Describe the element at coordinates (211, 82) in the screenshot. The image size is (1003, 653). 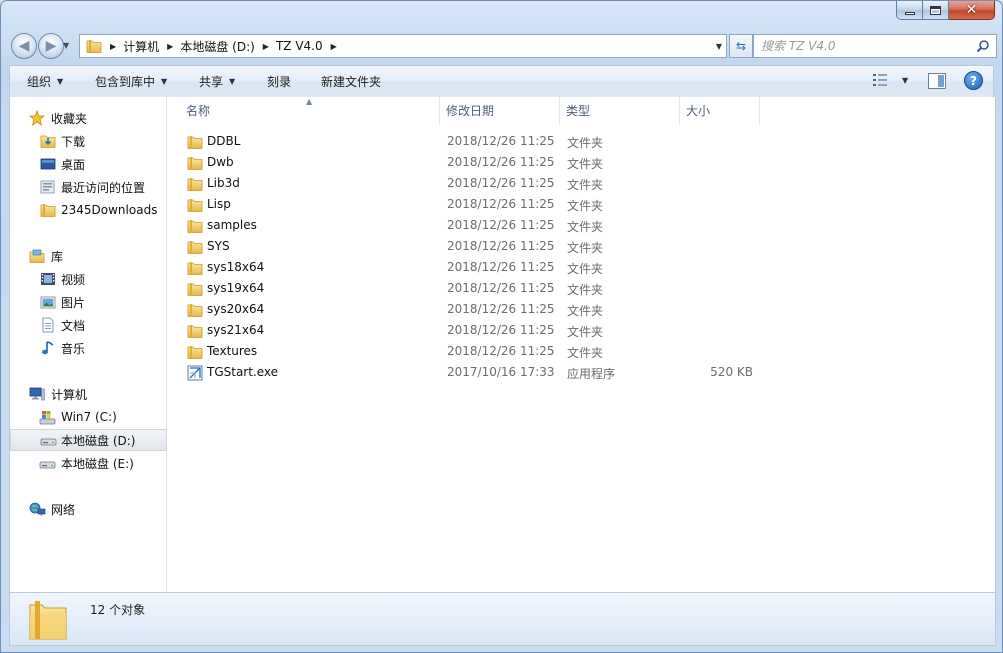
I see `share-label: 共享` at that location.